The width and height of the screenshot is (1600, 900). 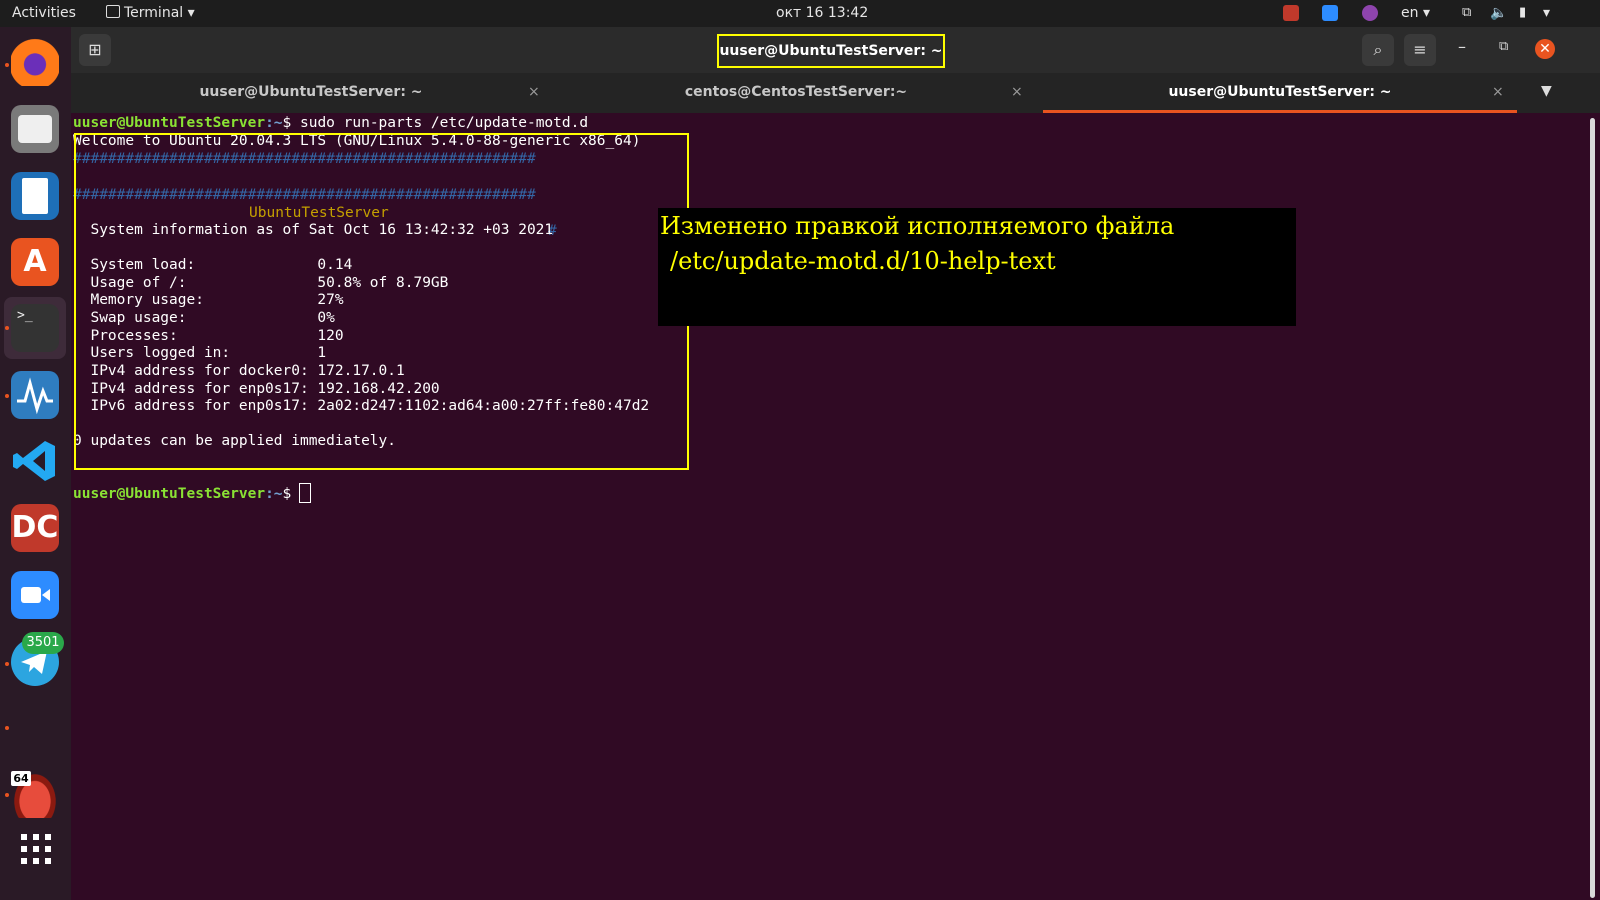 I want to click on show-applications-icon, so click(x=36, y=851).